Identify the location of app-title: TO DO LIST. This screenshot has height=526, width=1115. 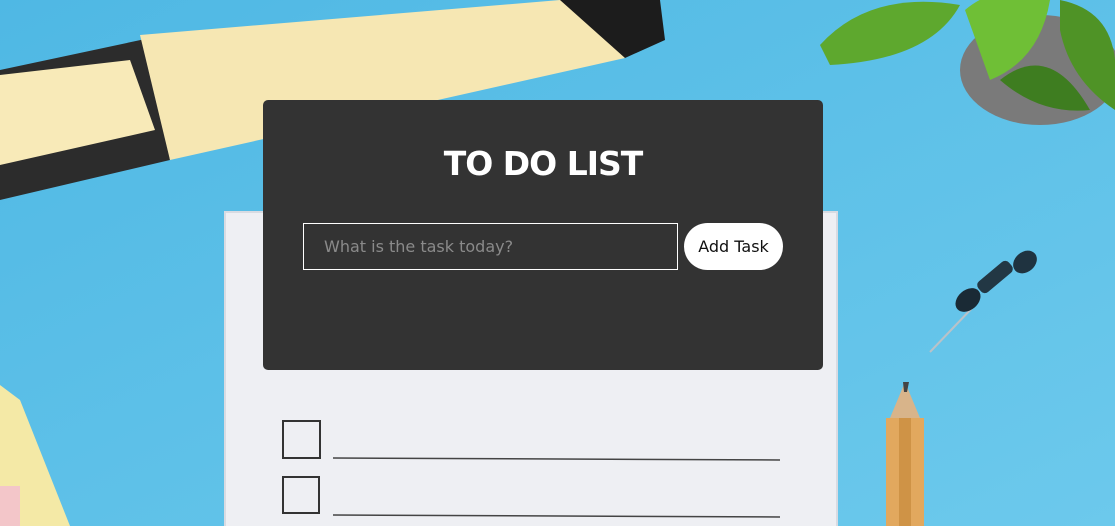
(543, 163).